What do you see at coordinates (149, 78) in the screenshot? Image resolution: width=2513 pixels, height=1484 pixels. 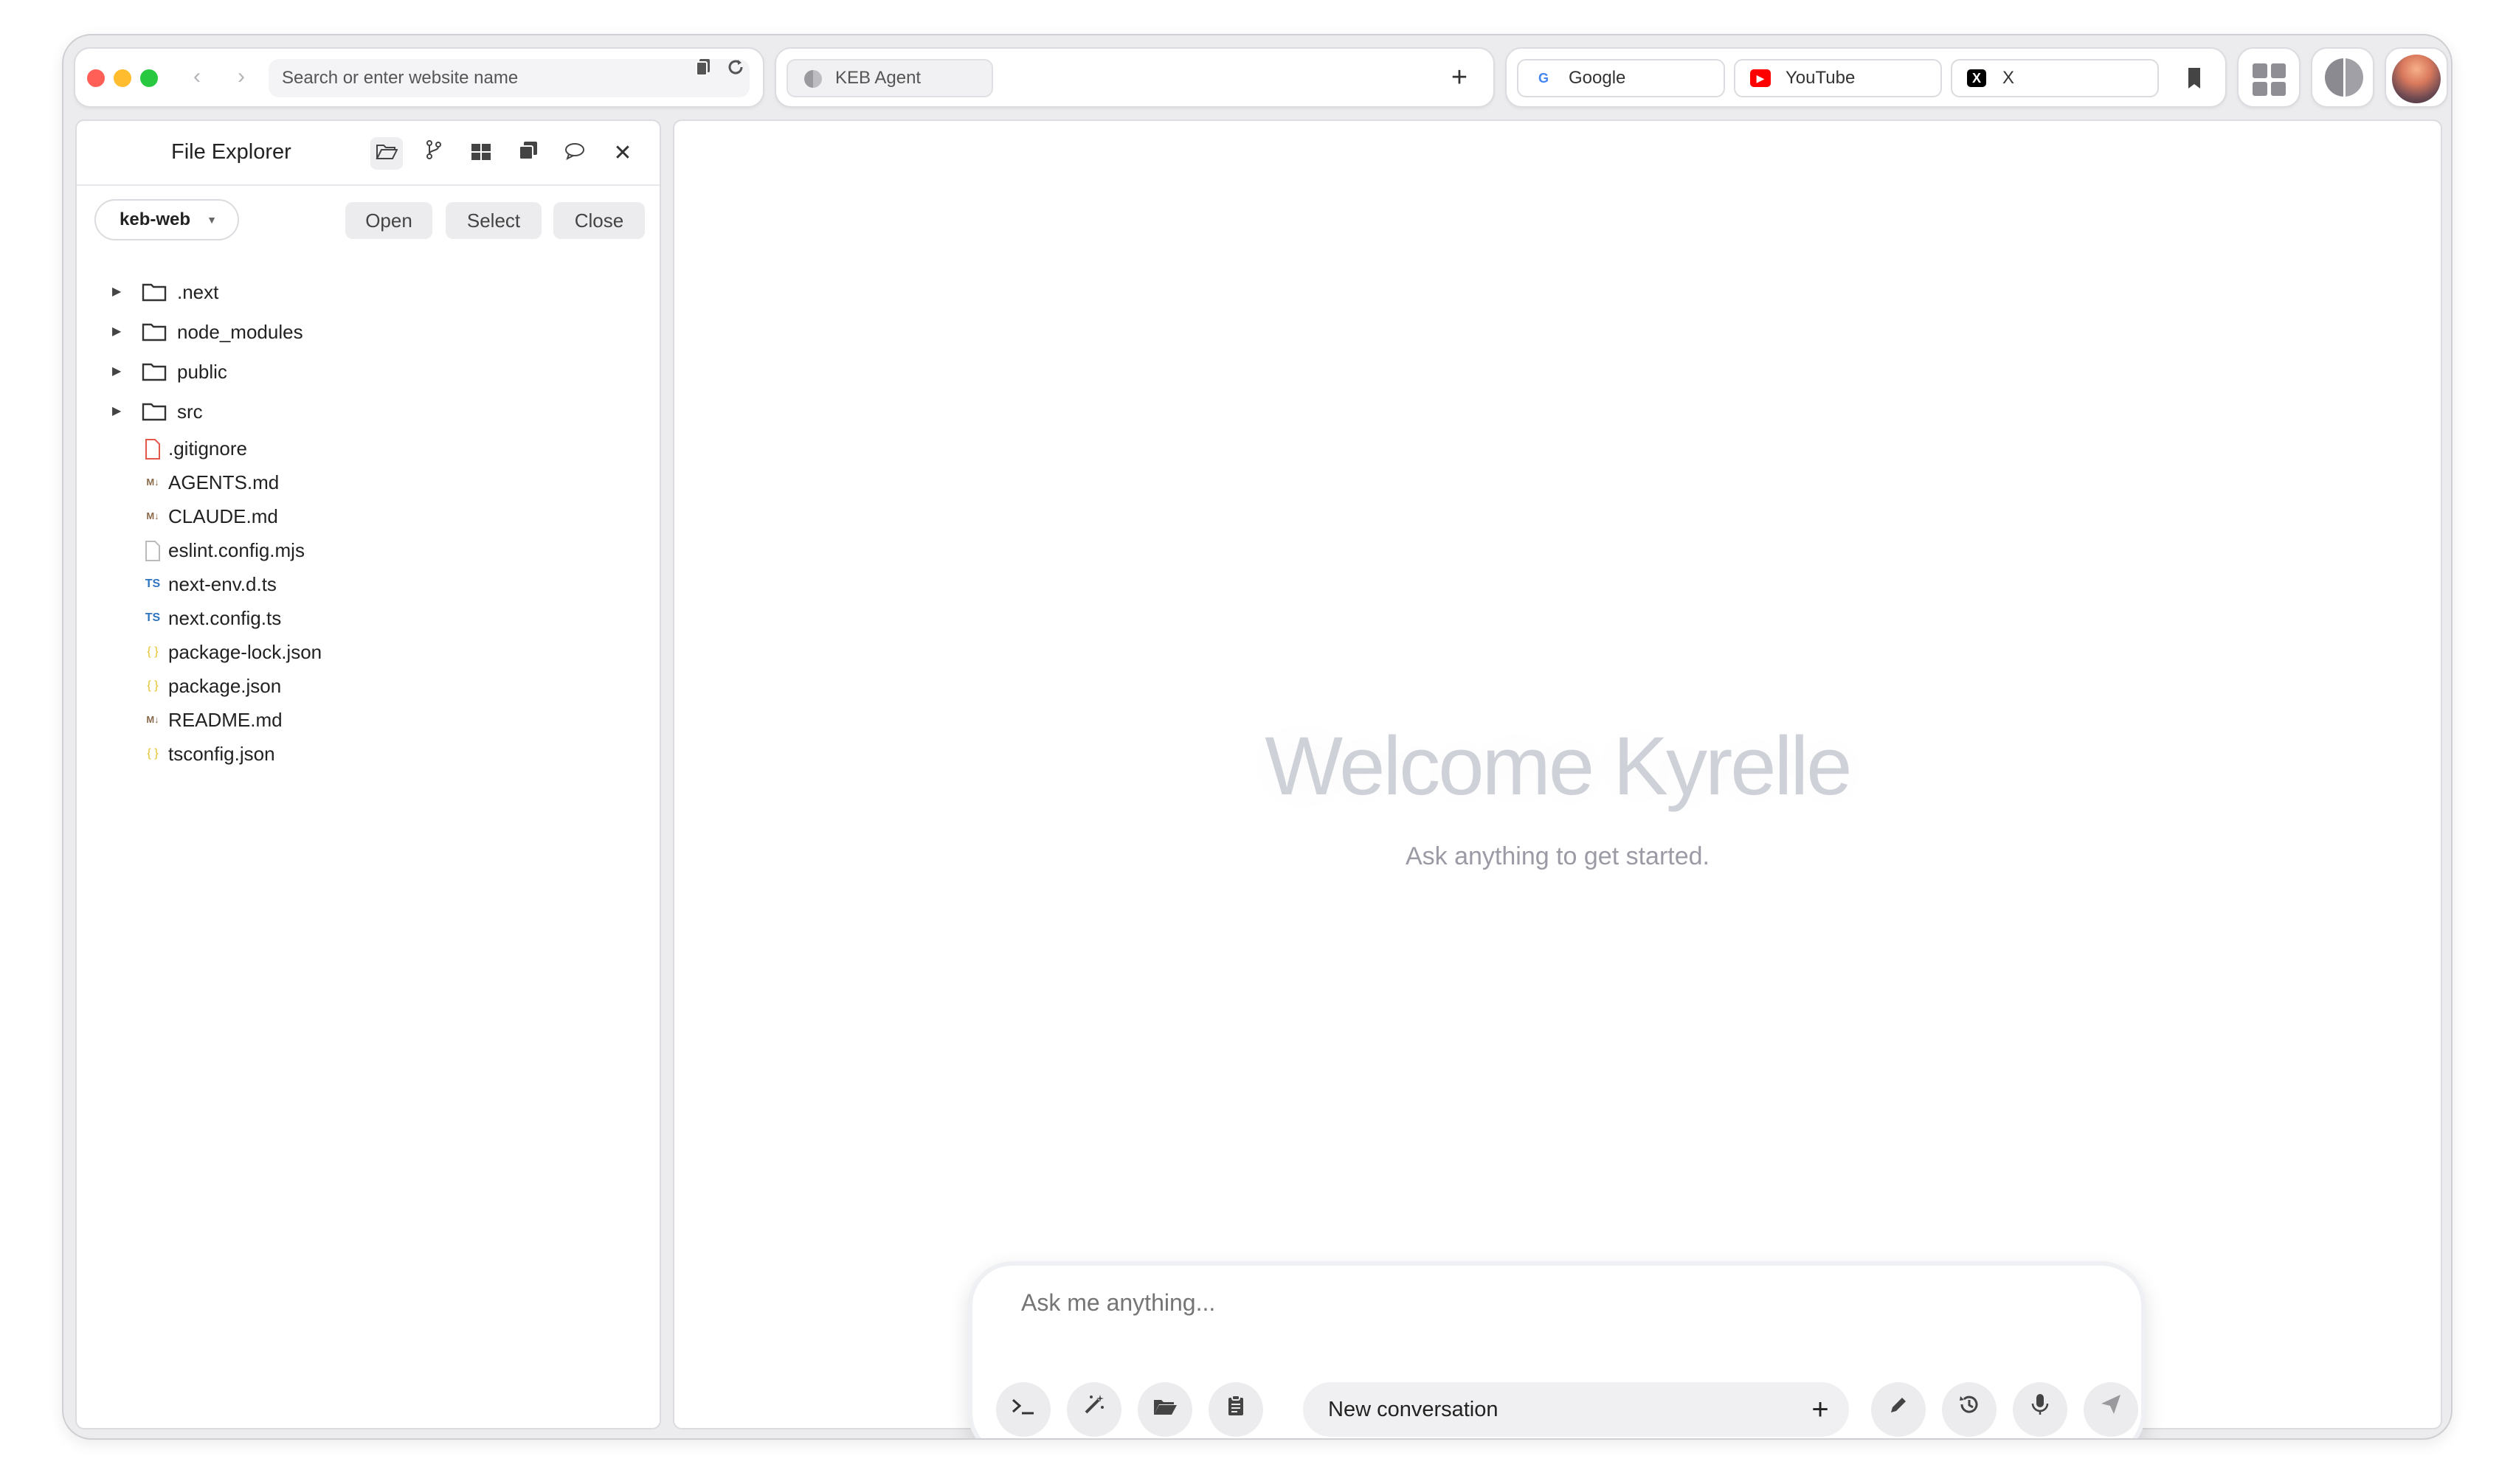 I see `maximize-window-button` at bounding box center [149, 78].